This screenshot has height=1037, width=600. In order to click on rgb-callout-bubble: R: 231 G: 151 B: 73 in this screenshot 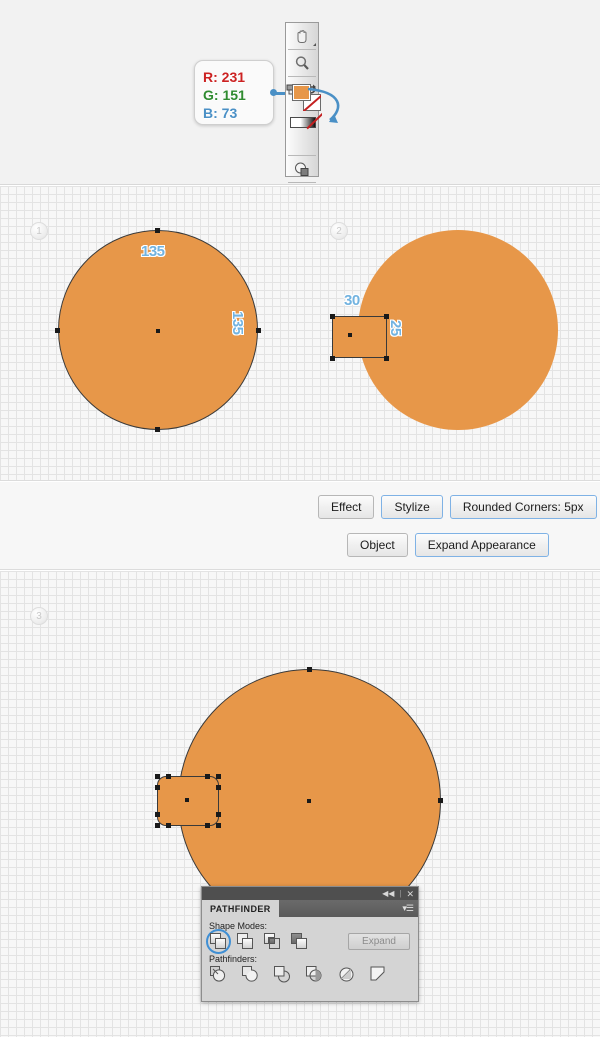, I will do `click(234, 92)`.